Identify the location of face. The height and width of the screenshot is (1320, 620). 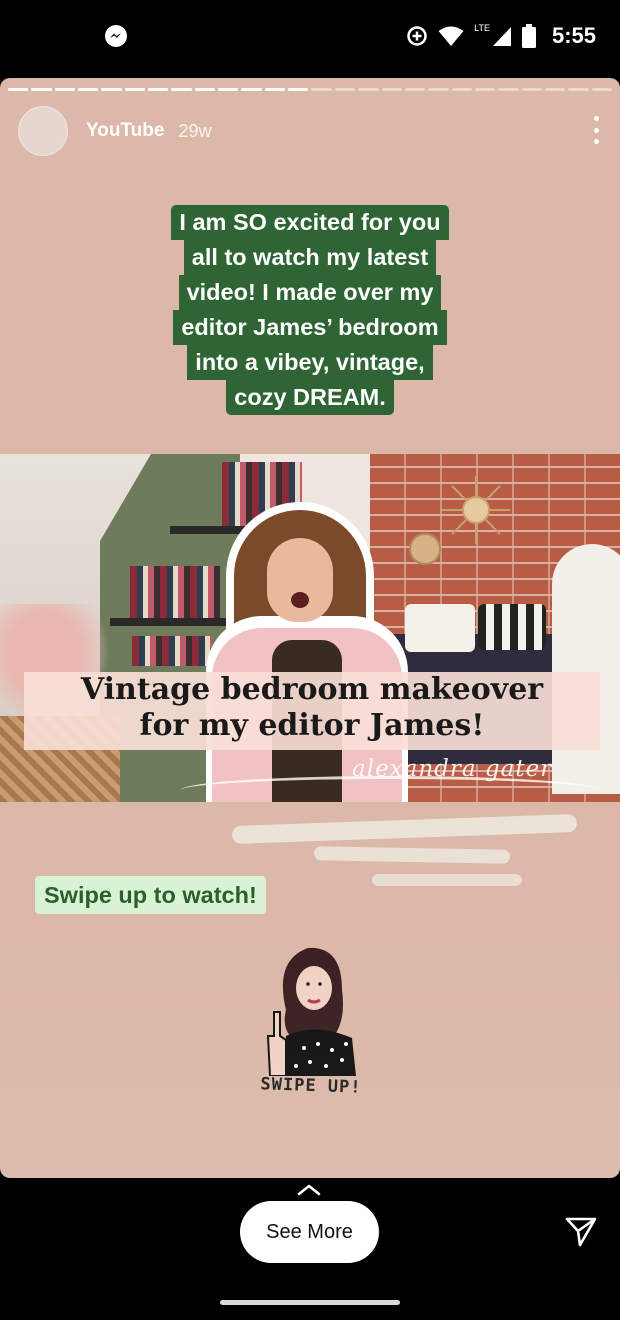
(300, 580).